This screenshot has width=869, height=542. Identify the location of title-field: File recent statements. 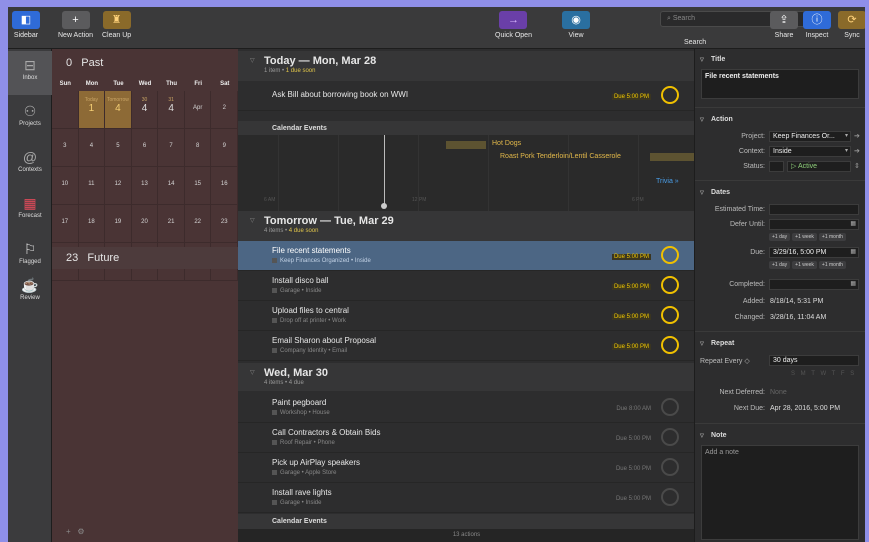
(780, 84).